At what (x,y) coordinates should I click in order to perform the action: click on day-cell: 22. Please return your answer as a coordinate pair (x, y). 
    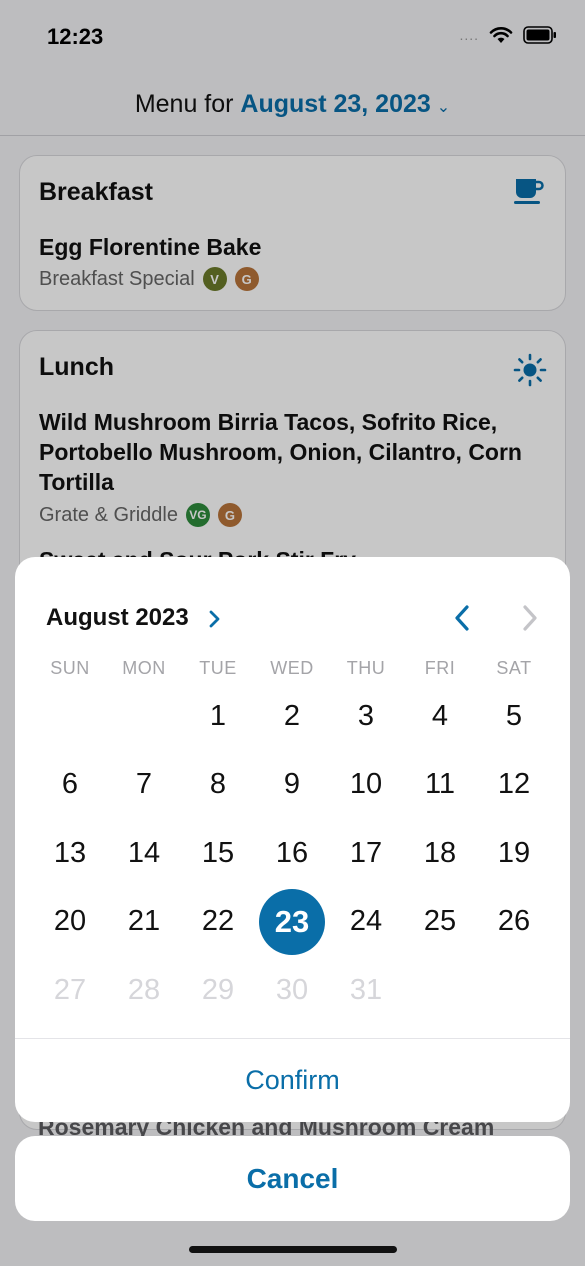
    Looking at the image, I should click on (218, 922).